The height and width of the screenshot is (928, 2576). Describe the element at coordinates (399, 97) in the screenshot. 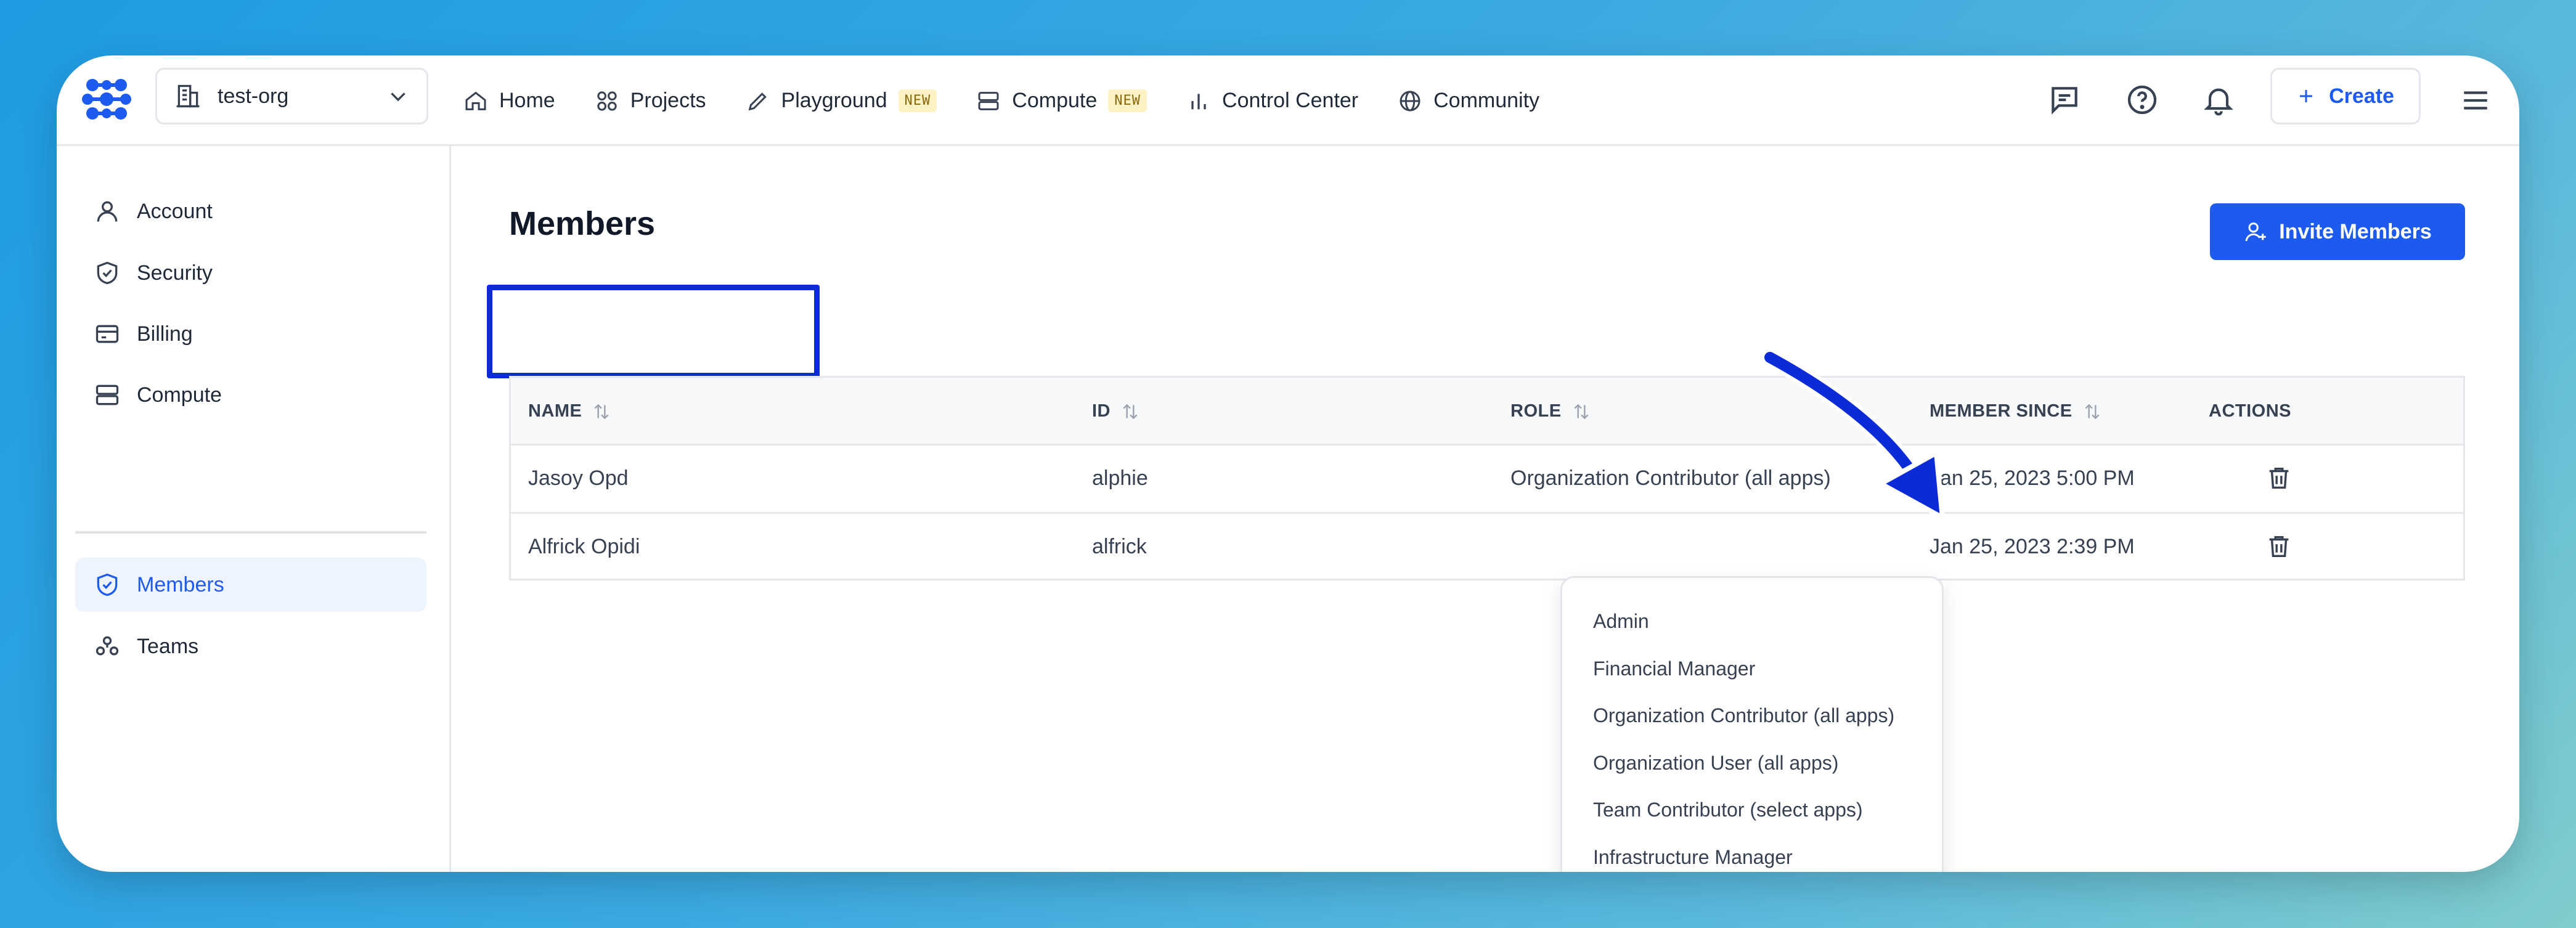

I see `chevron-down-icon` at that location.